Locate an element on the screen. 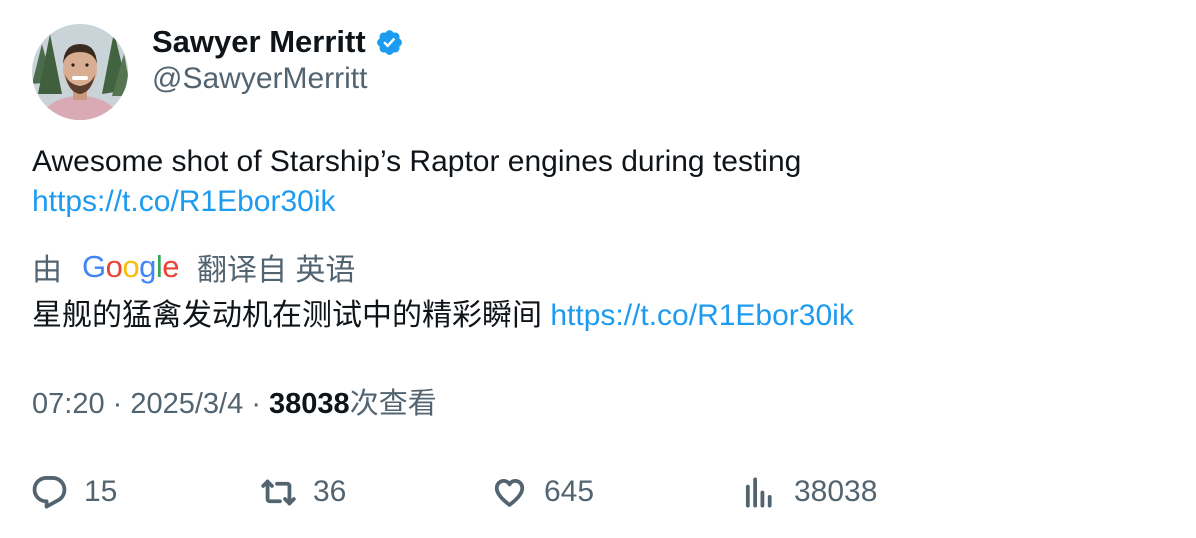  translated-by-label: 由 is located at coordinates (47, 270).